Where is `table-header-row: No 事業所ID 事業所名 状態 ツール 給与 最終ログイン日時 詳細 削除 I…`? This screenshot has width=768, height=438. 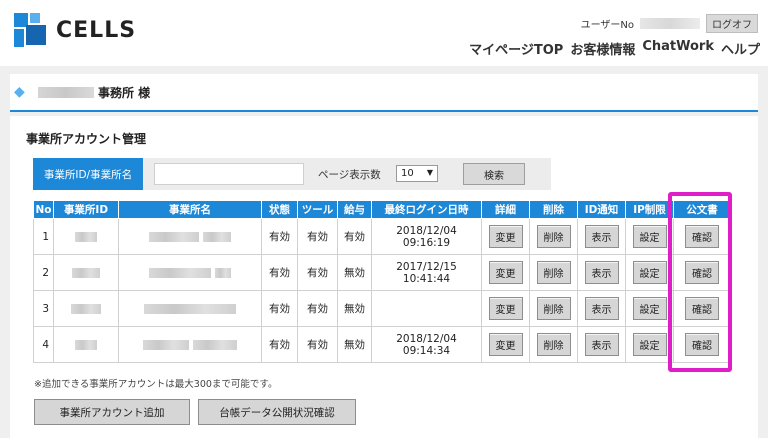 table-header-row: No 事業所ID 事業所名 状態 ツール 給与 最終ログイン日時 詳細 削除 I… is located at coordinates (382, 209).